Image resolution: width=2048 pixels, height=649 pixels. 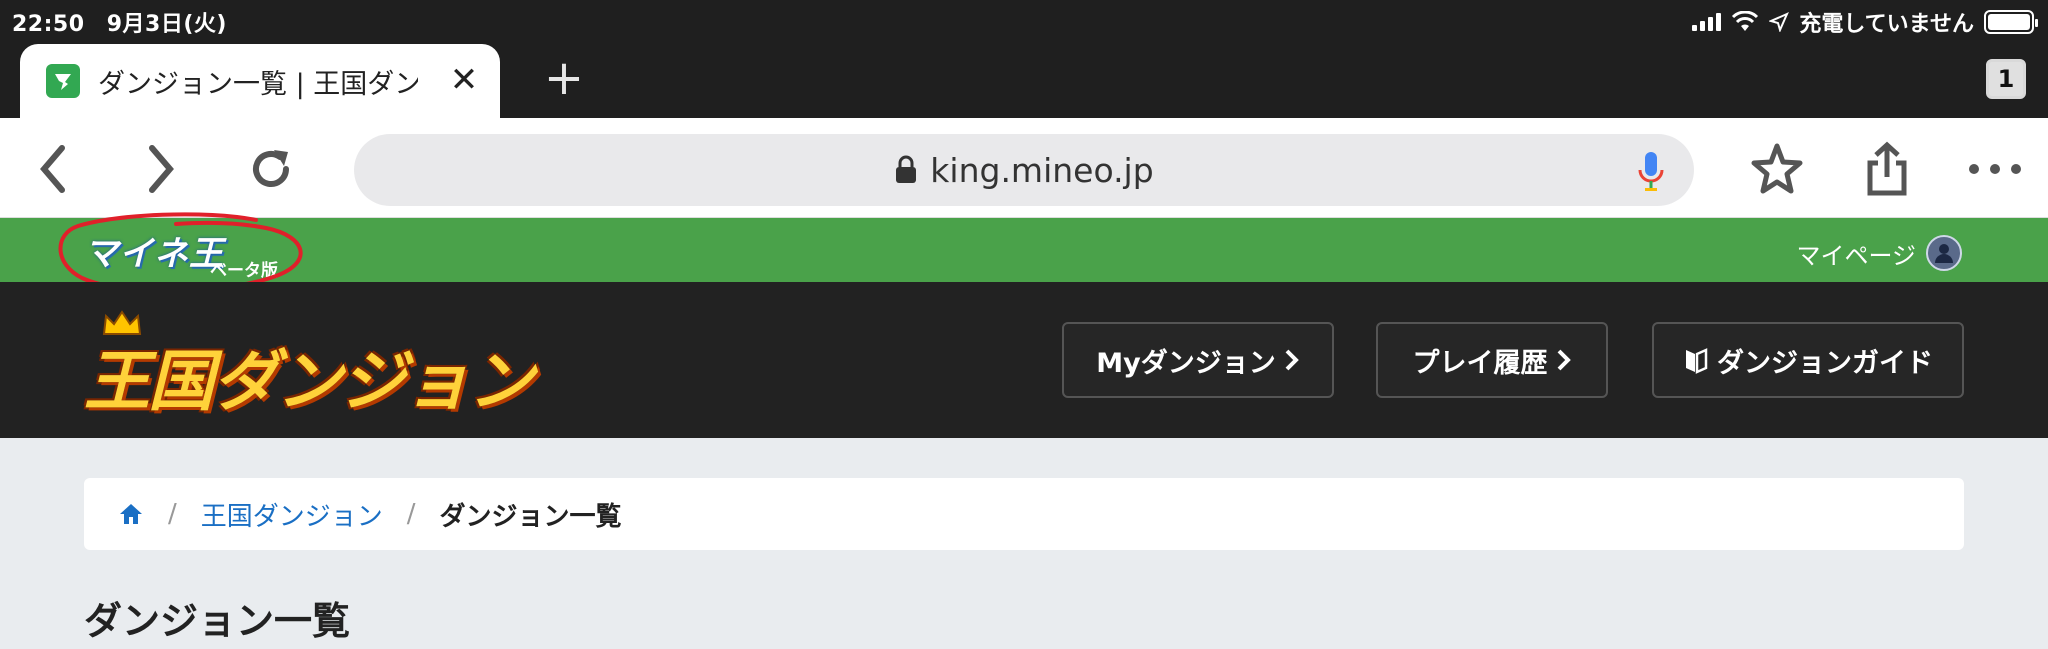 I want to click on my-dungeon-label: Myダンジョン, so click(x=1186, y=363).